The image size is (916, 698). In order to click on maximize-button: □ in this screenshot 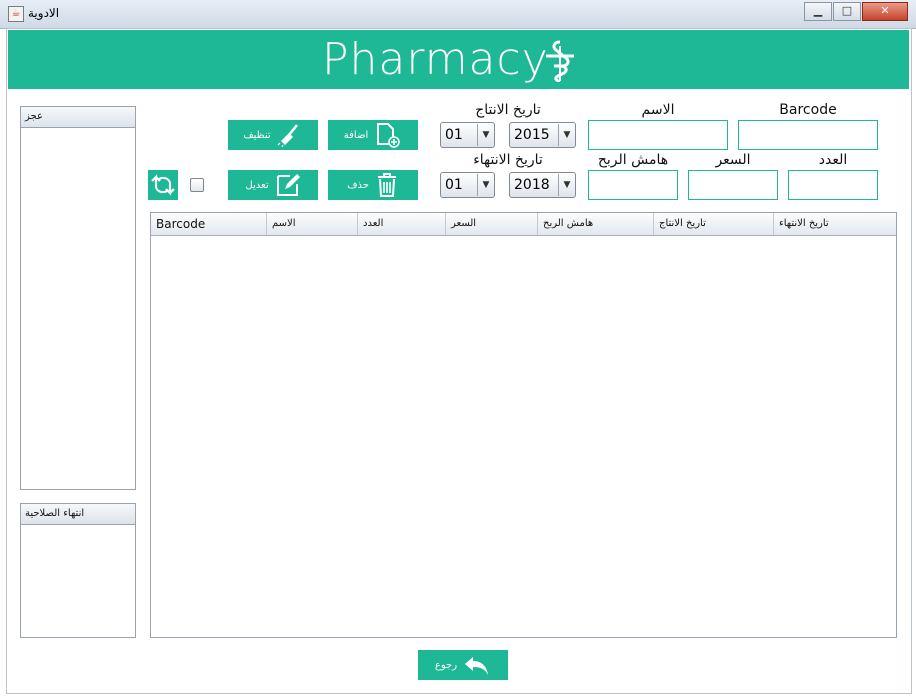, I will do `click(847, 11)`.